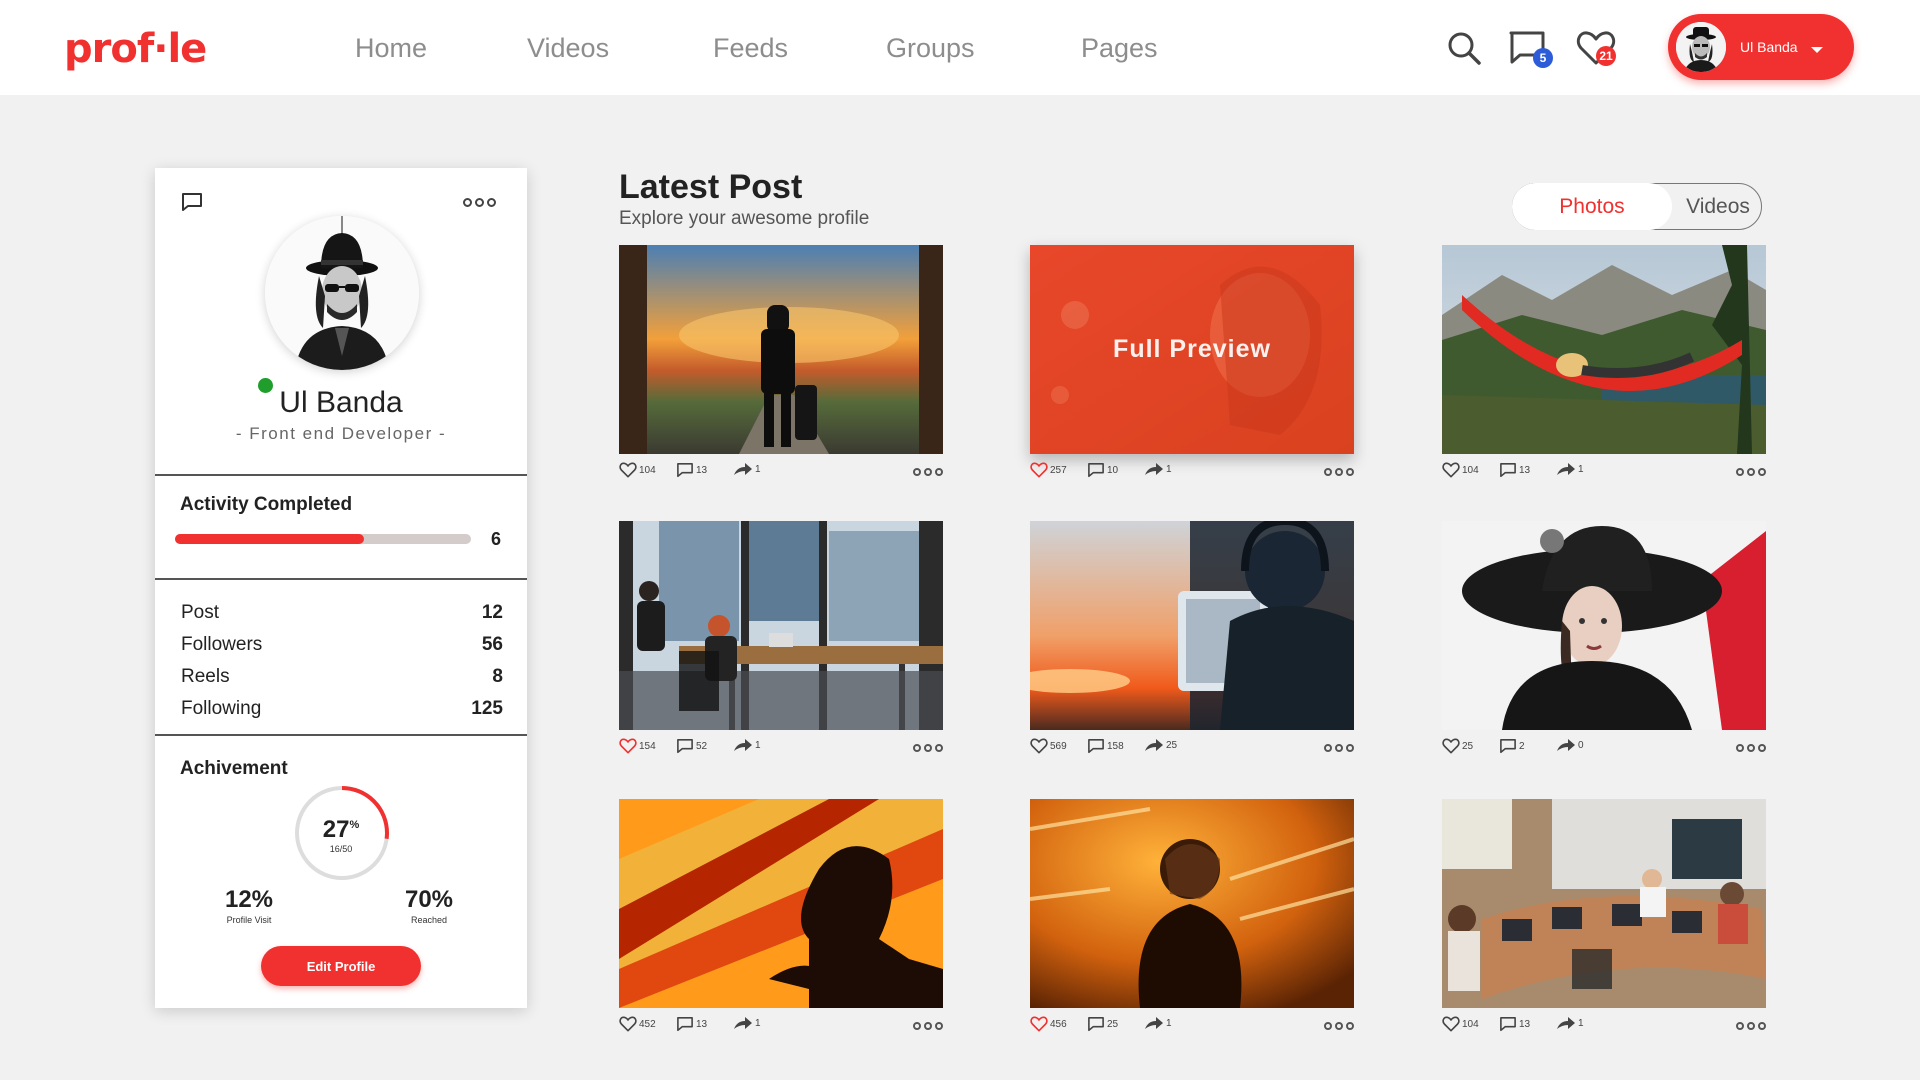  Describe the element at coordinates (1113, 470) in the screenshot. I see `comment-count: 10` at that location.